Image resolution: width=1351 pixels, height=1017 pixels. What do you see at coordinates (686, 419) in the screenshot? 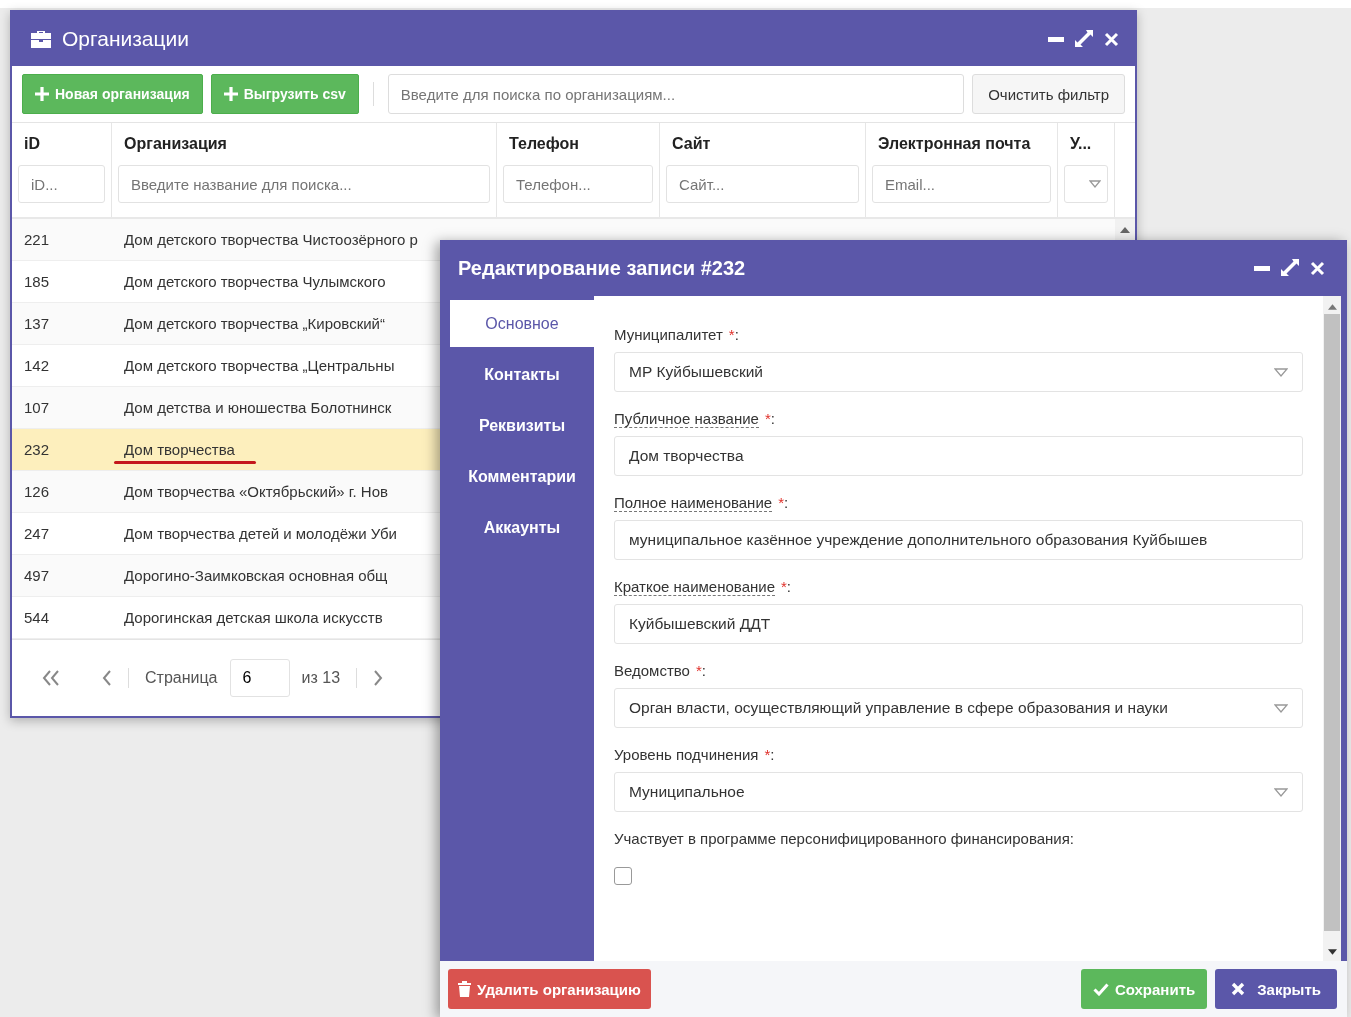
I see `field-label: Публичное название` at bounding box center [686, 419].